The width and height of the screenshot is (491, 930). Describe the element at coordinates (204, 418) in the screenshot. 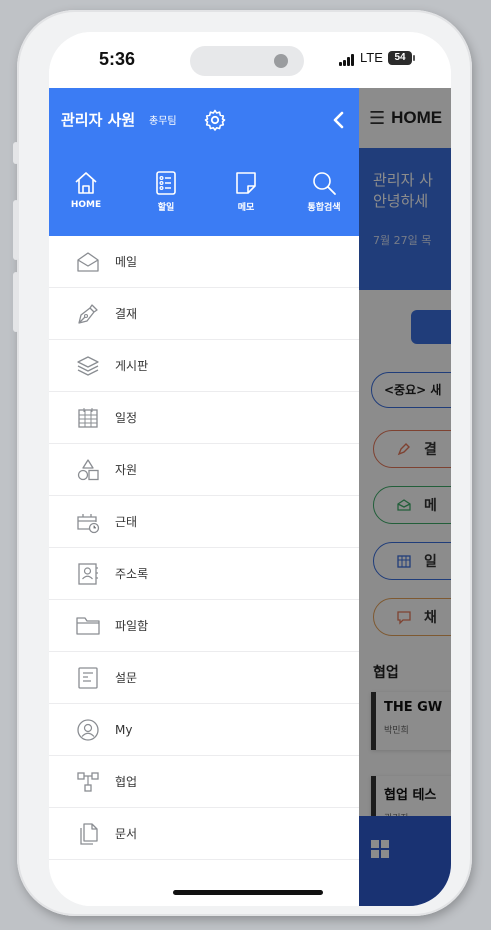

I see `menu-item-schedule: 일정` at that location.